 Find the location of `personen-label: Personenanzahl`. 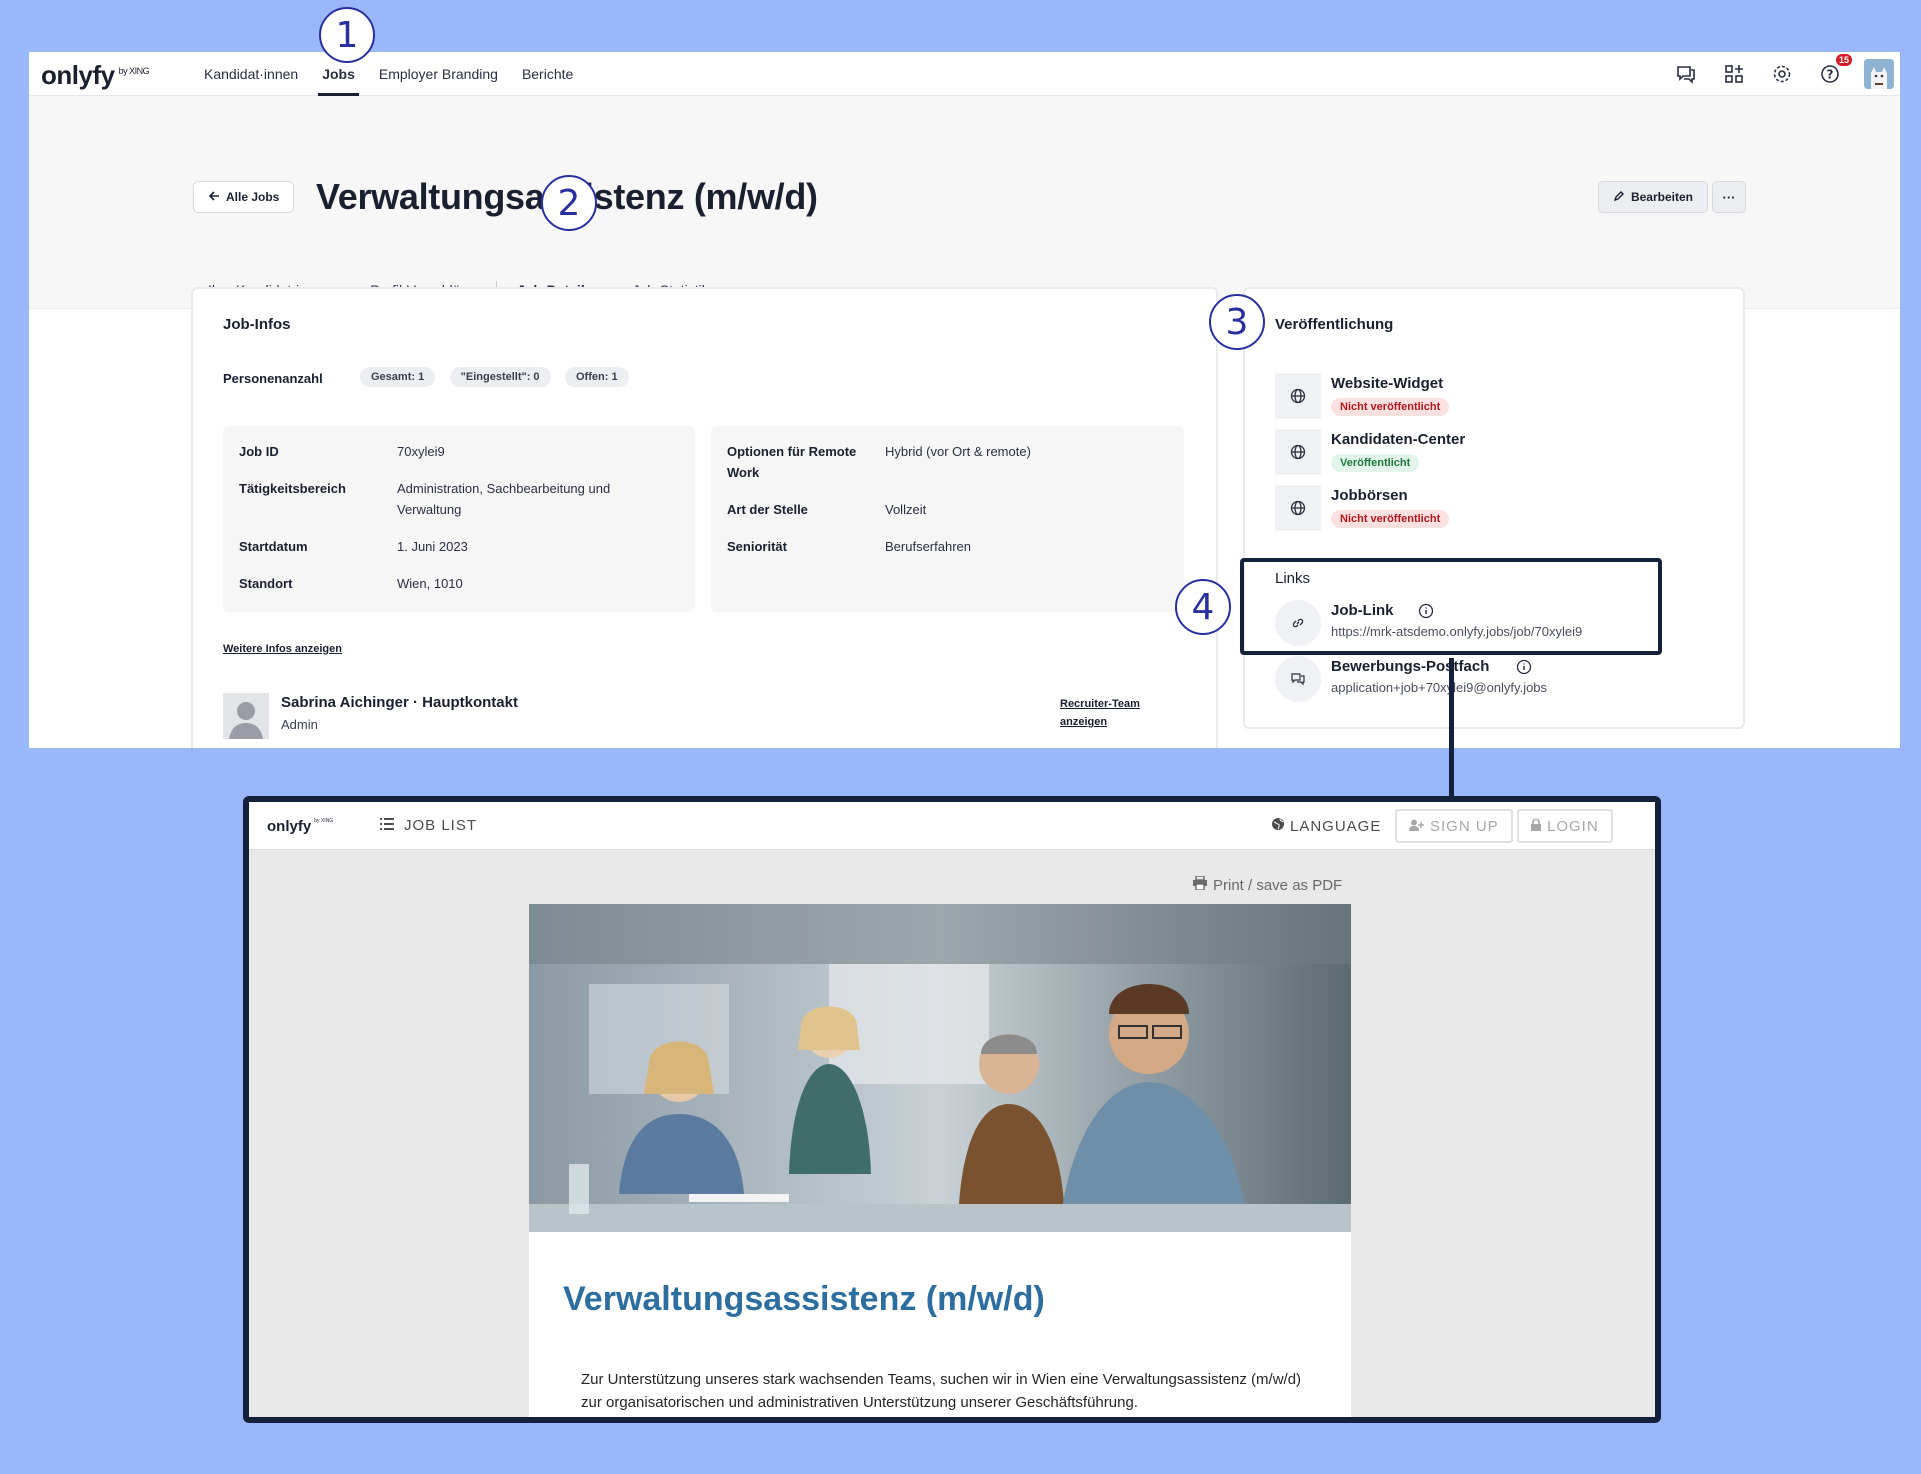

personen-label: Personenanzahl is located at coordinates (273, 378).